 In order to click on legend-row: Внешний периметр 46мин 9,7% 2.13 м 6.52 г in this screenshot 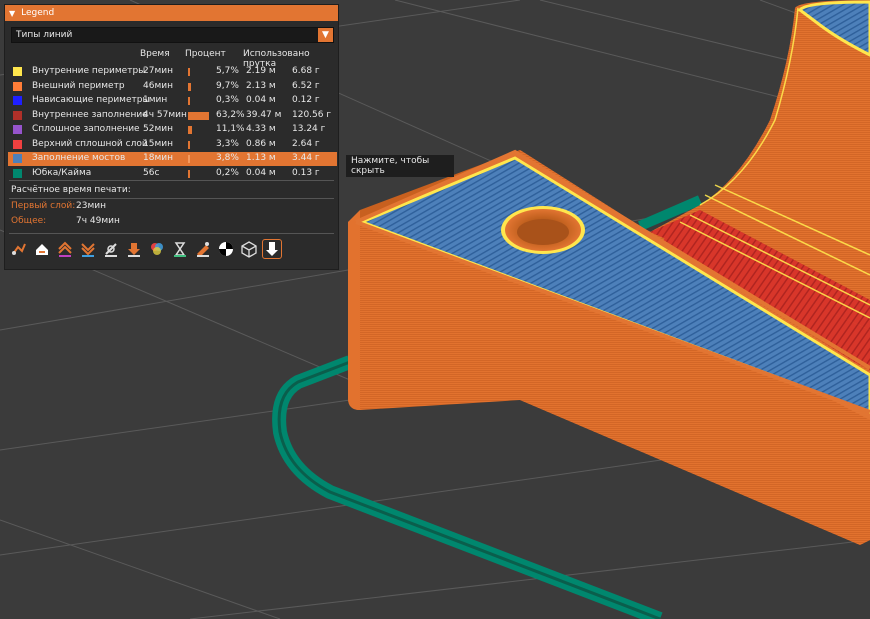, I will do `click(172, 87)`.